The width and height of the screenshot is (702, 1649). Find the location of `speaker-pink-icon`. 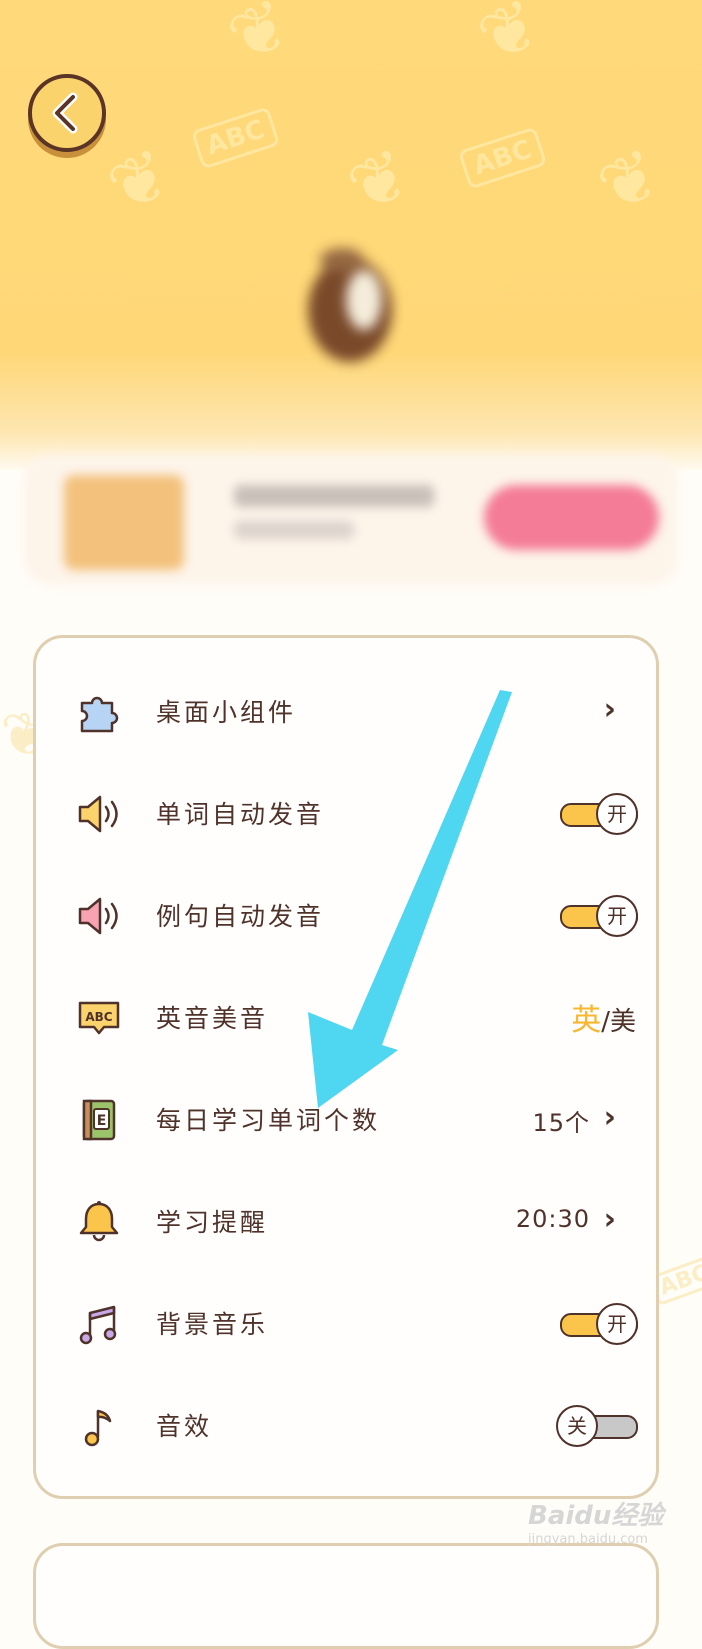

speaker-pink-icon is located at coordinates (98, 916).